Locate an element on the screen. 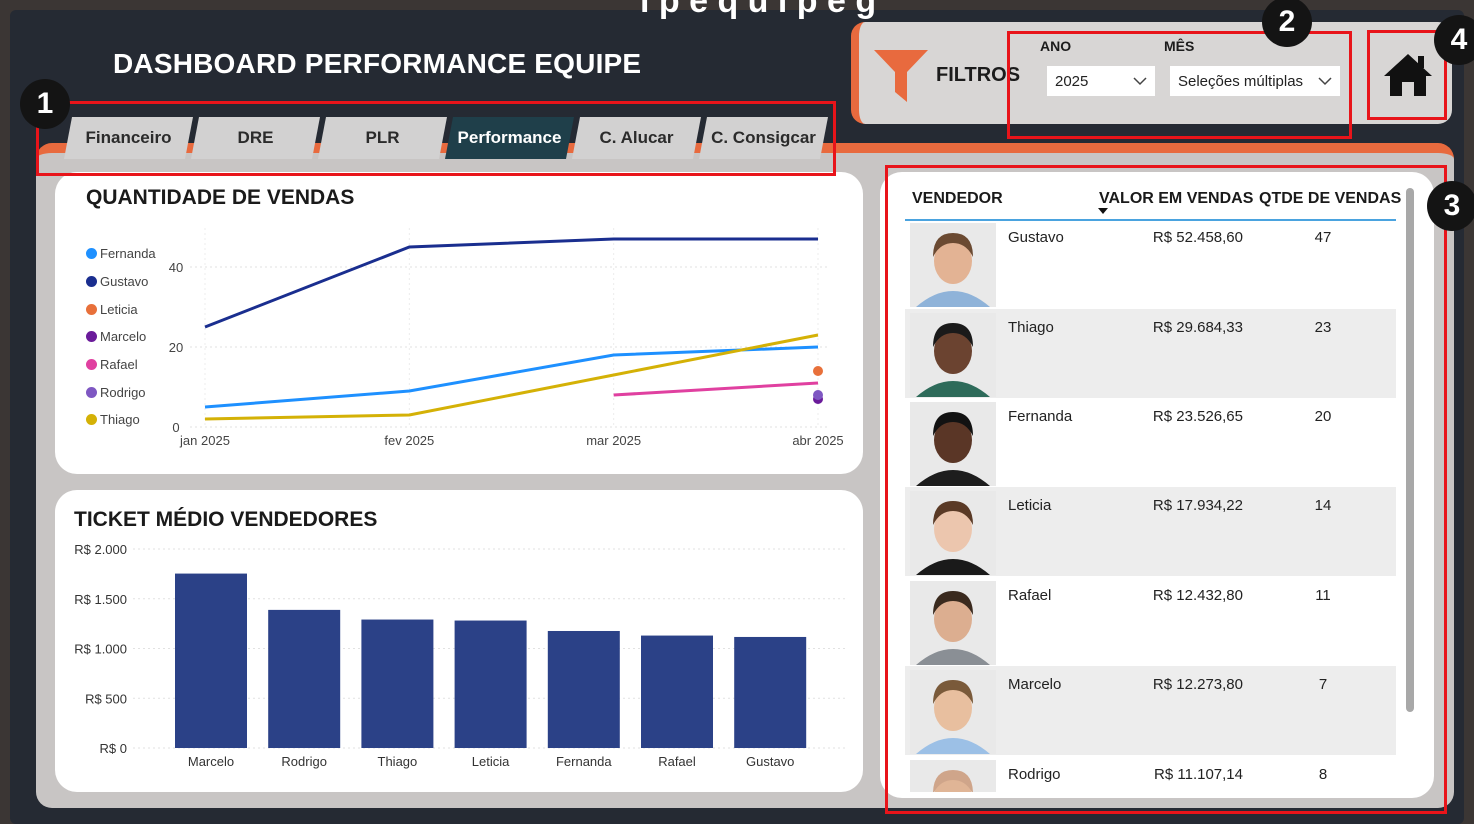 This screenshot has height=824, width=1474. y-tick-label: R$ 0 is located at coordinates (113, 748).